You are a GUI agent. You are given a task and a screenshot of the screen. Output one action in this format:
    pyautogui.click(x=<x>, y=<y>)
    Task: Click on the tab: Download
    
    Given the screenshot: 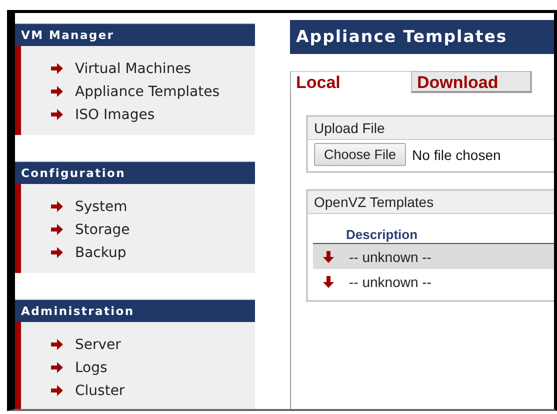 What is the action you would take?
    pyautogui.click(x=471, y=82)
    